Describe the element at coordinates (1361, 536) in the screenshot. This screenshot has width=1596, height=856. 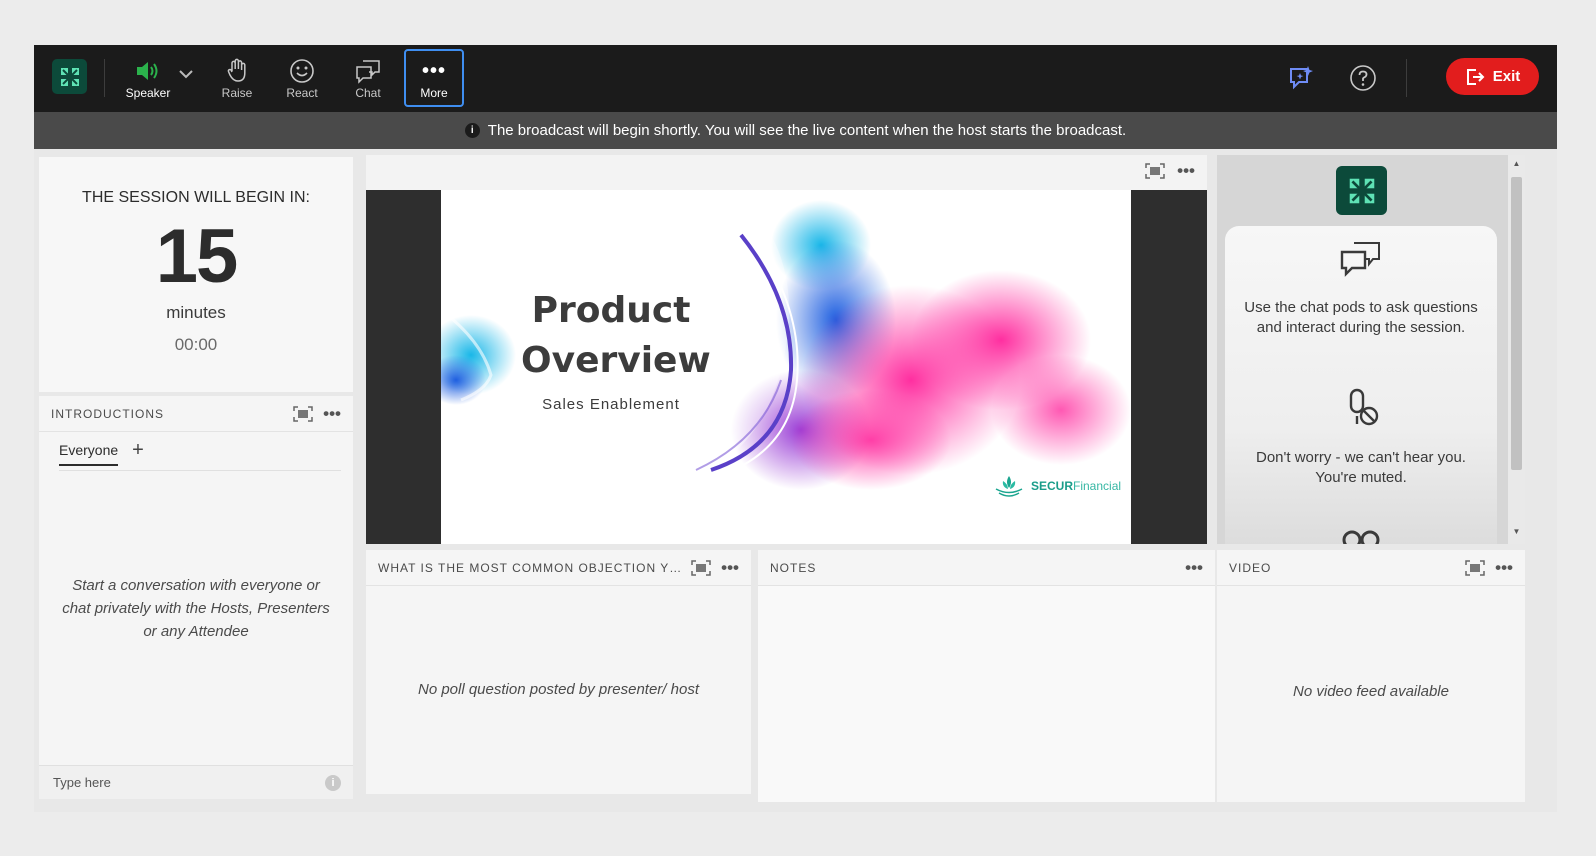
I see `people-icon` at that location.